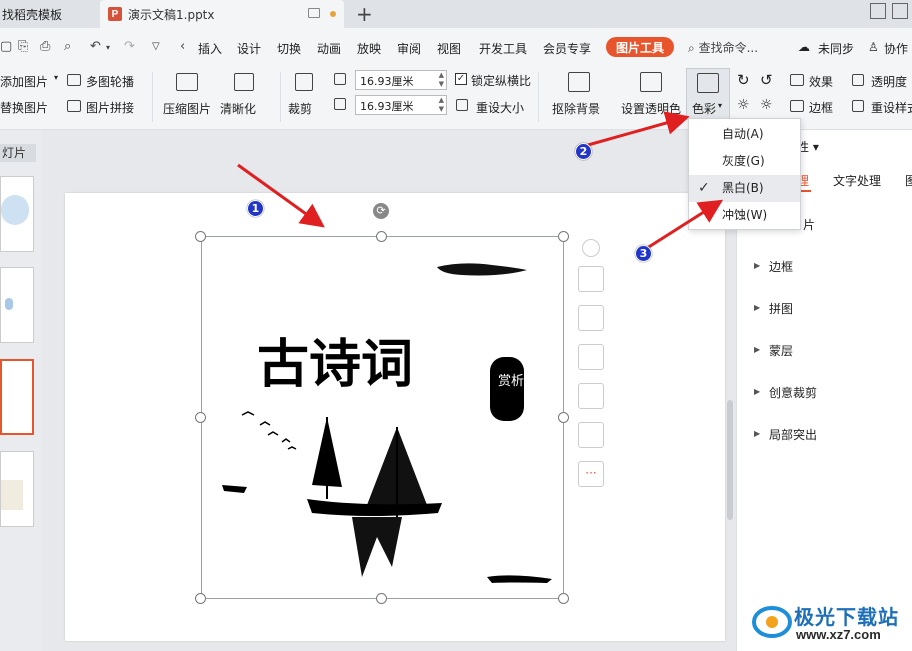 Image resolution: width=912 pixels, height=651 pixels. Describe the element at coordinates (255, 208) in the screenshot. I see `annotation-badge: 1` at that location.